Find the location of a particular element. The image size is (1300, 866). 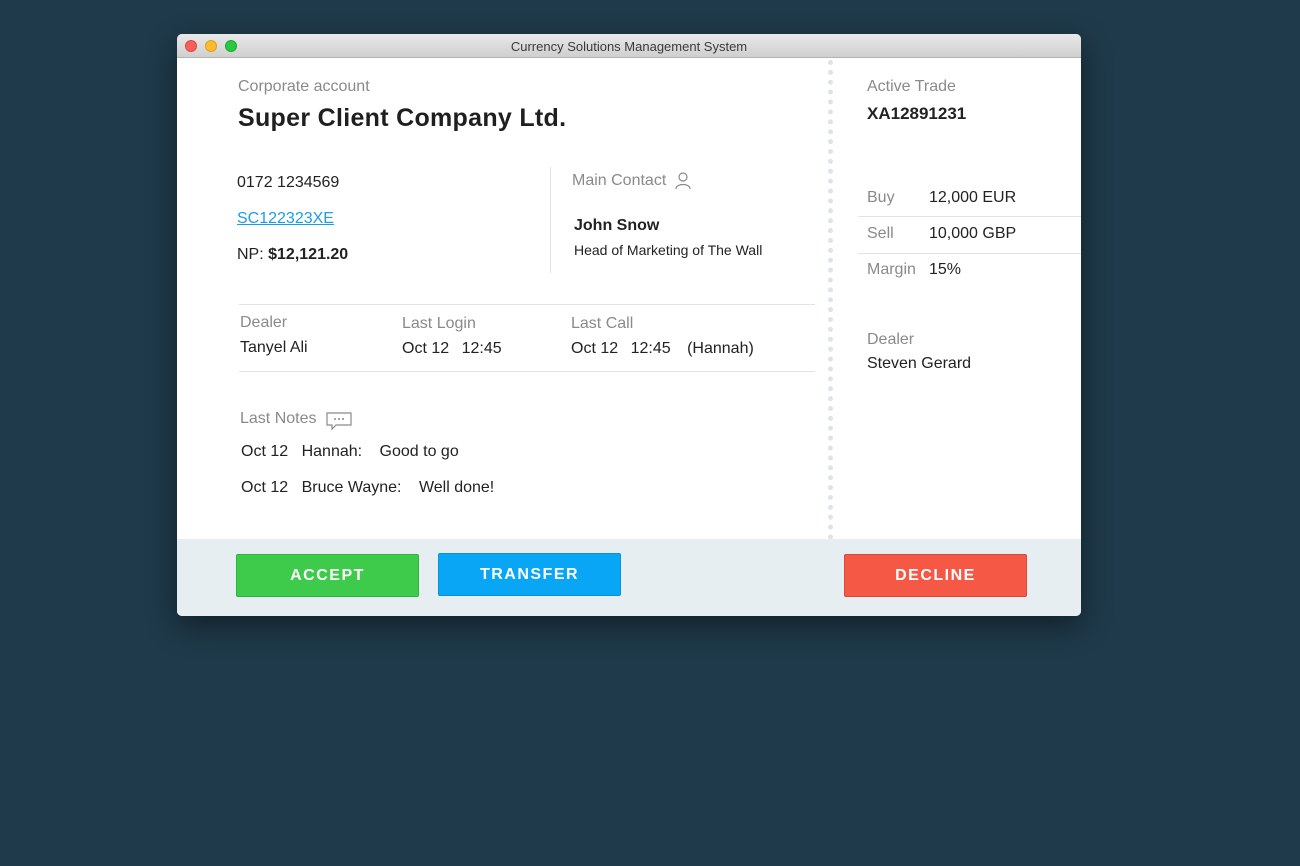

person-icon is located at coordinates (683, 181).